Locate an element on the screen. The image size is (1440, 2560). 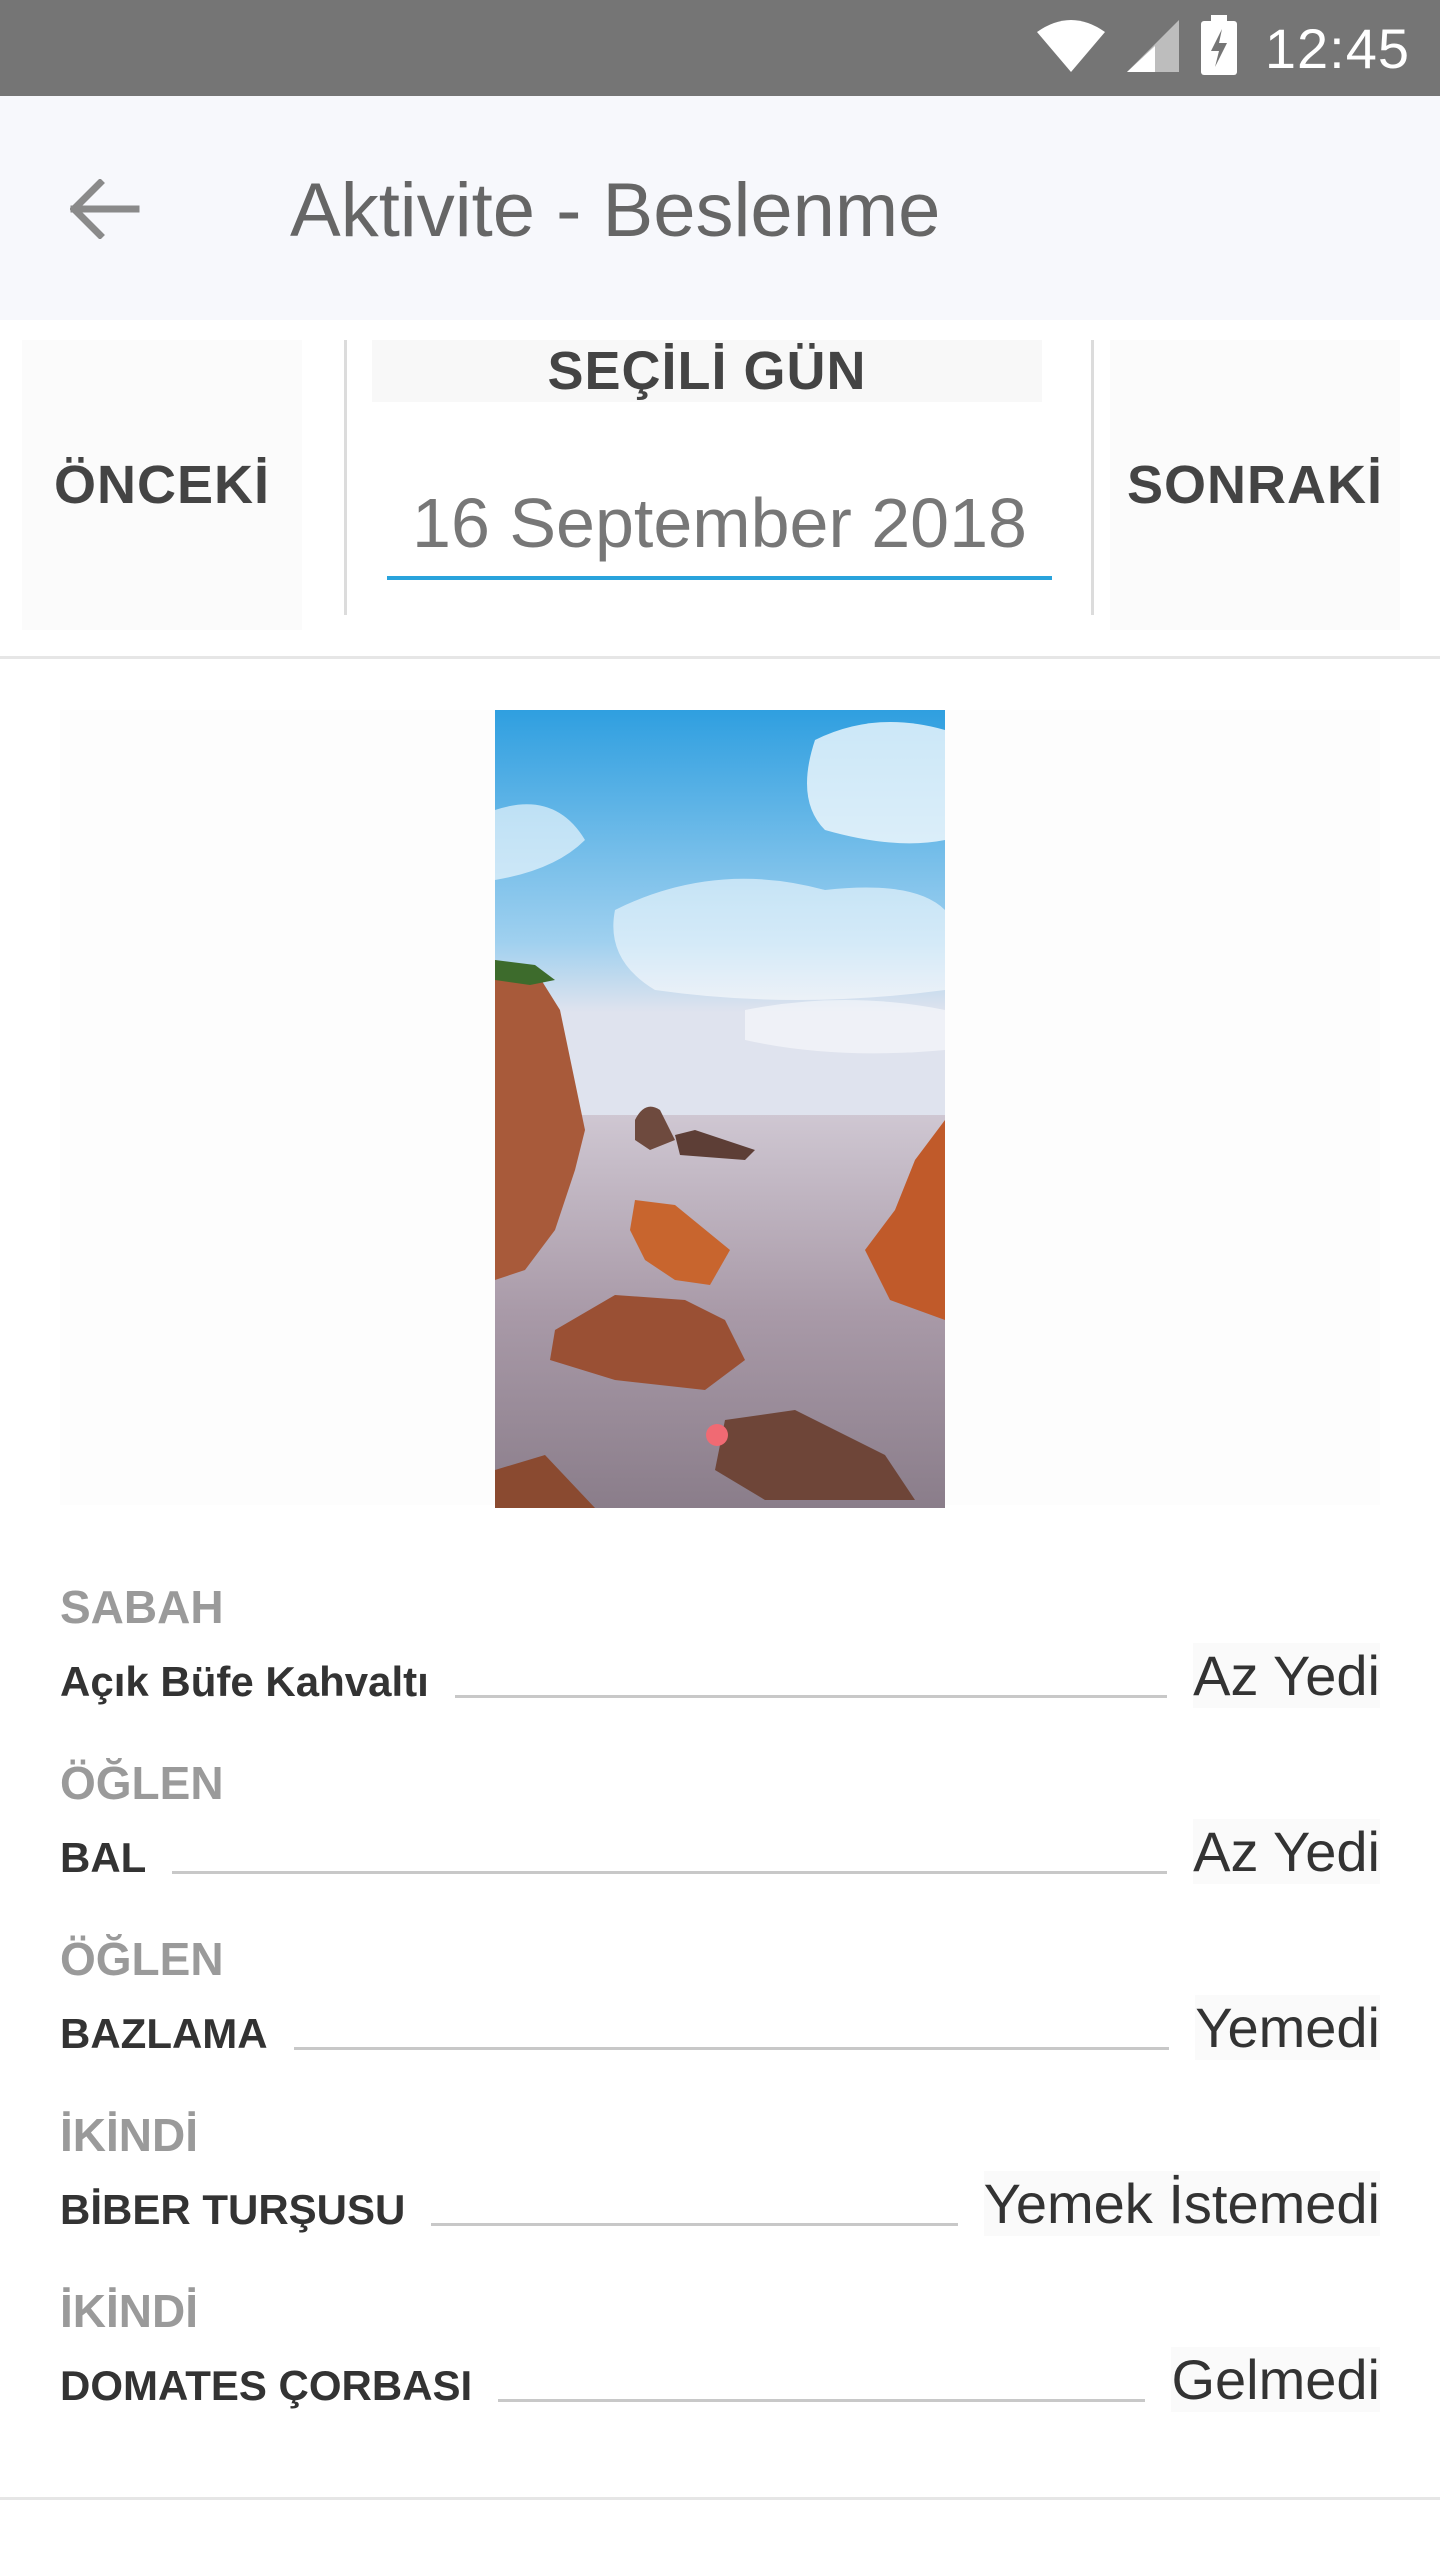
list-item: SABAH Açık Büfe Kahvaltı Az Yedi is located at coordinates (720, 1658).